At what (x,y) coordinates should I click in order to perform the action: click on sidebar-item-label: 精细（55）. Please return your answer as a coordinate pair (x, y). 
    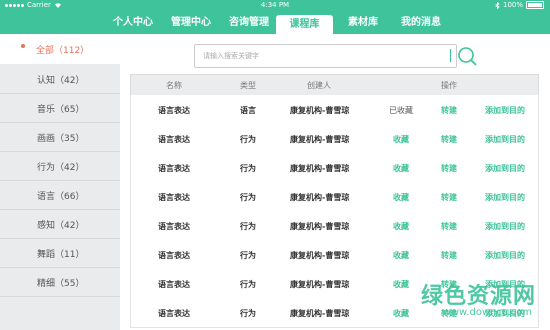
    Looking at the image, I should click on (61, 284).